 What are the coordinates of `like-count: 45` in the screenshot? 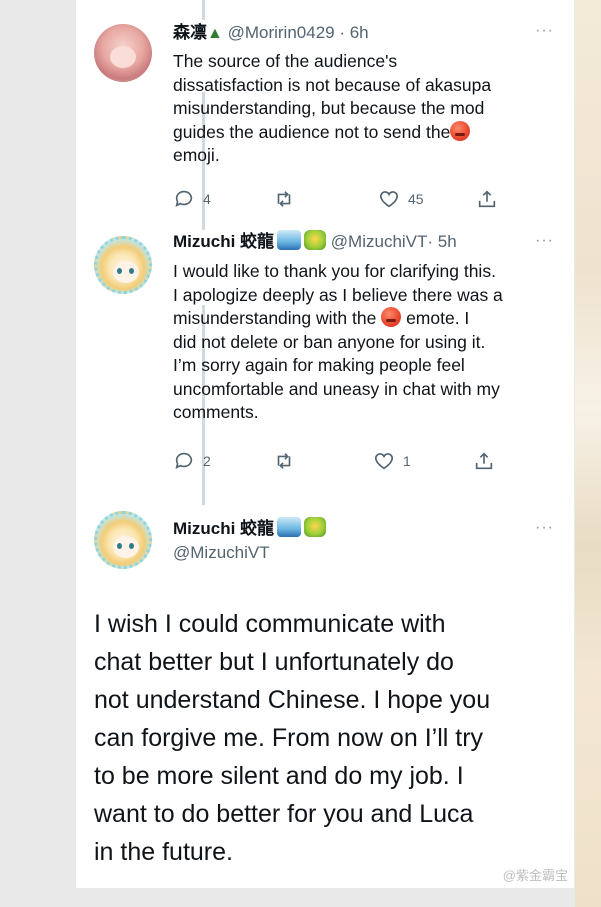 It's located at (416, 199).